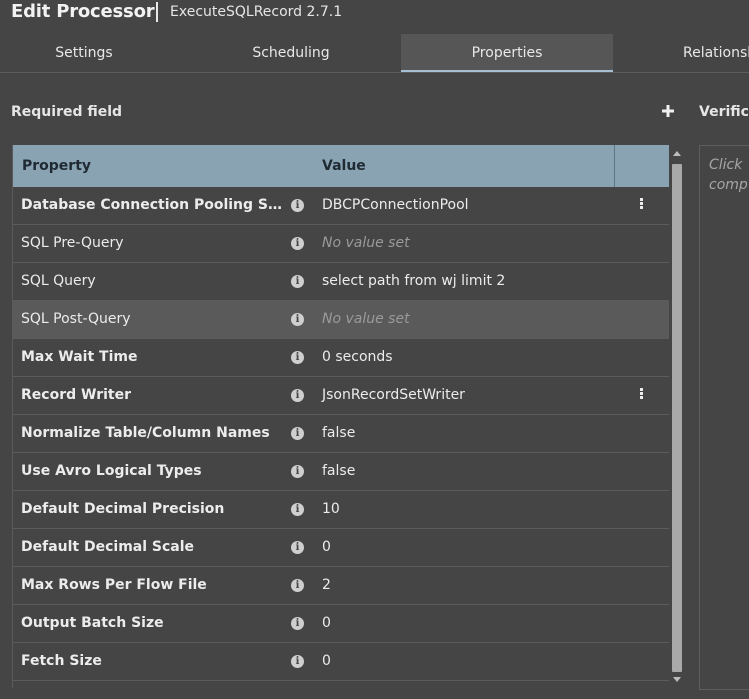  I want to click on table-row: SQL Post-Query i No value set, so click(341, 320).